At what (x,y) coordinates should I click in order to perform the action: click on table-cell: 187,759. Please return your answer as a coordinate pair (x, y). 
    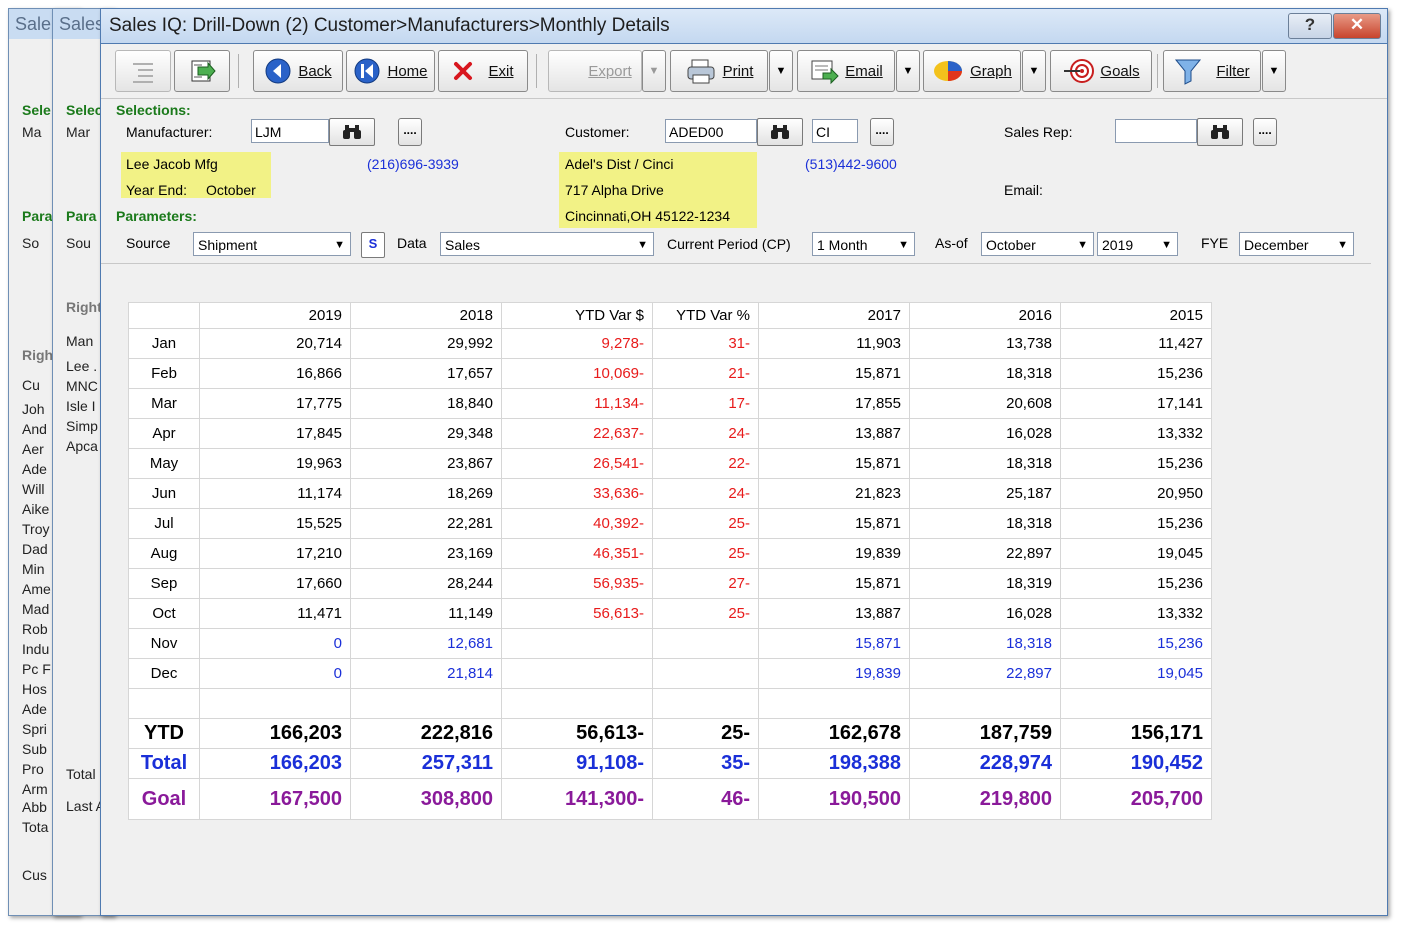
    Looking at the image, I should click on (985, 733).